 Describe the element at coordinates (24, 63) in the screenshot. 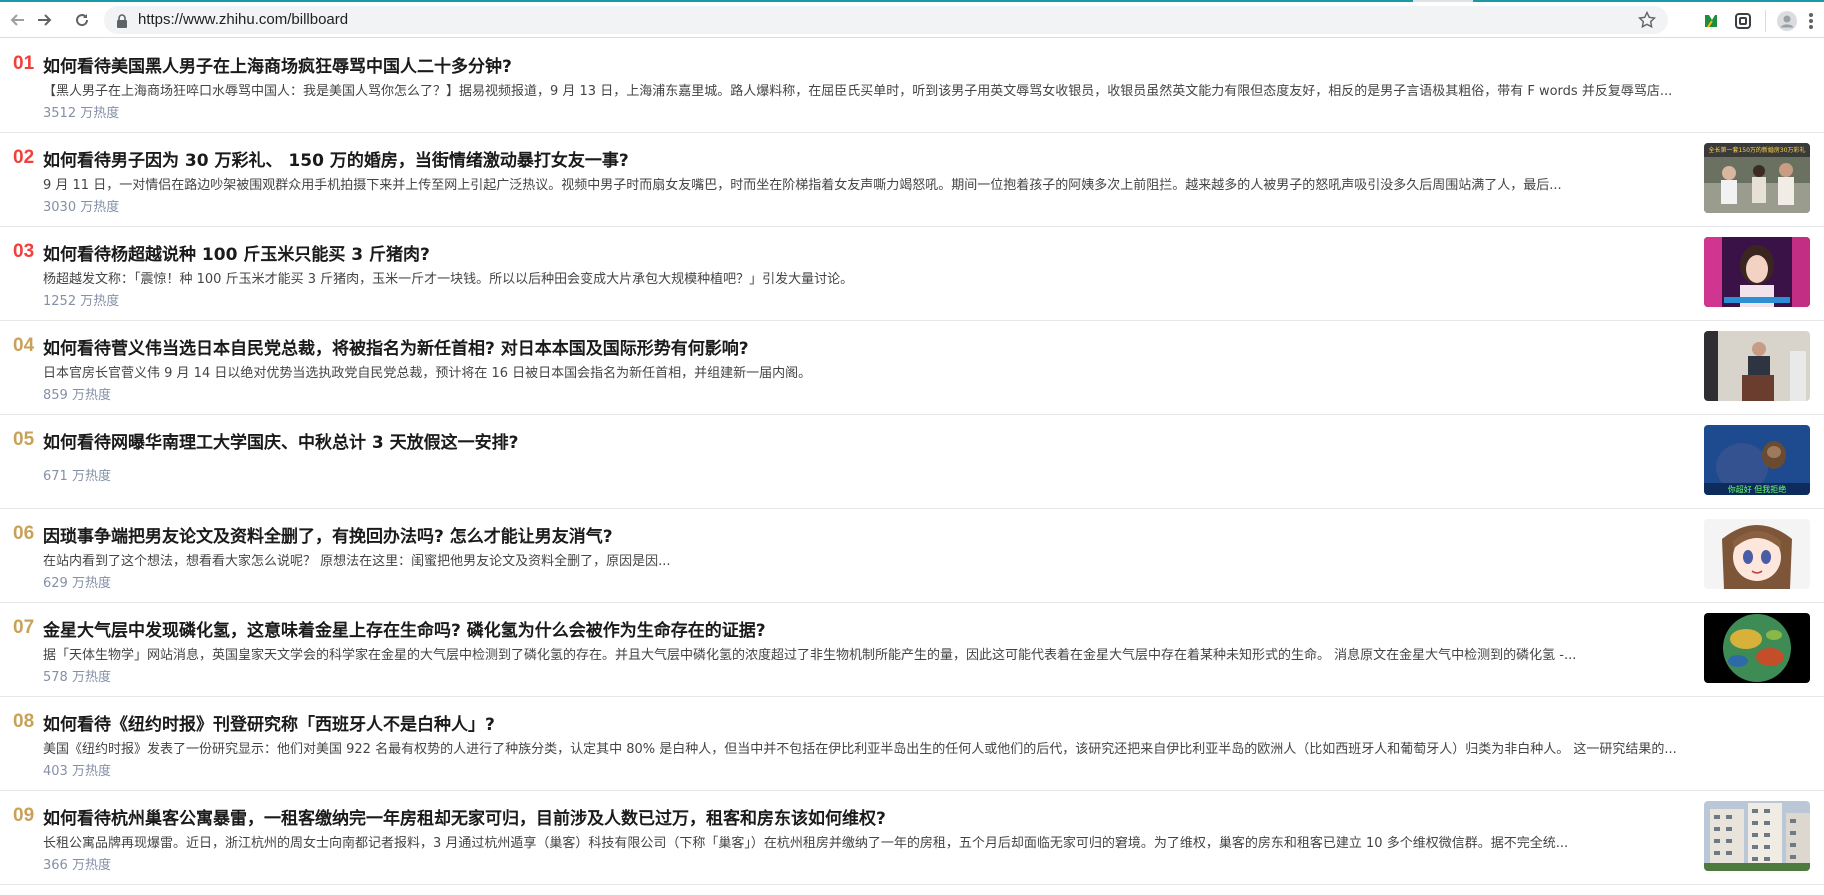

I see `rank-number: 01` at that location.